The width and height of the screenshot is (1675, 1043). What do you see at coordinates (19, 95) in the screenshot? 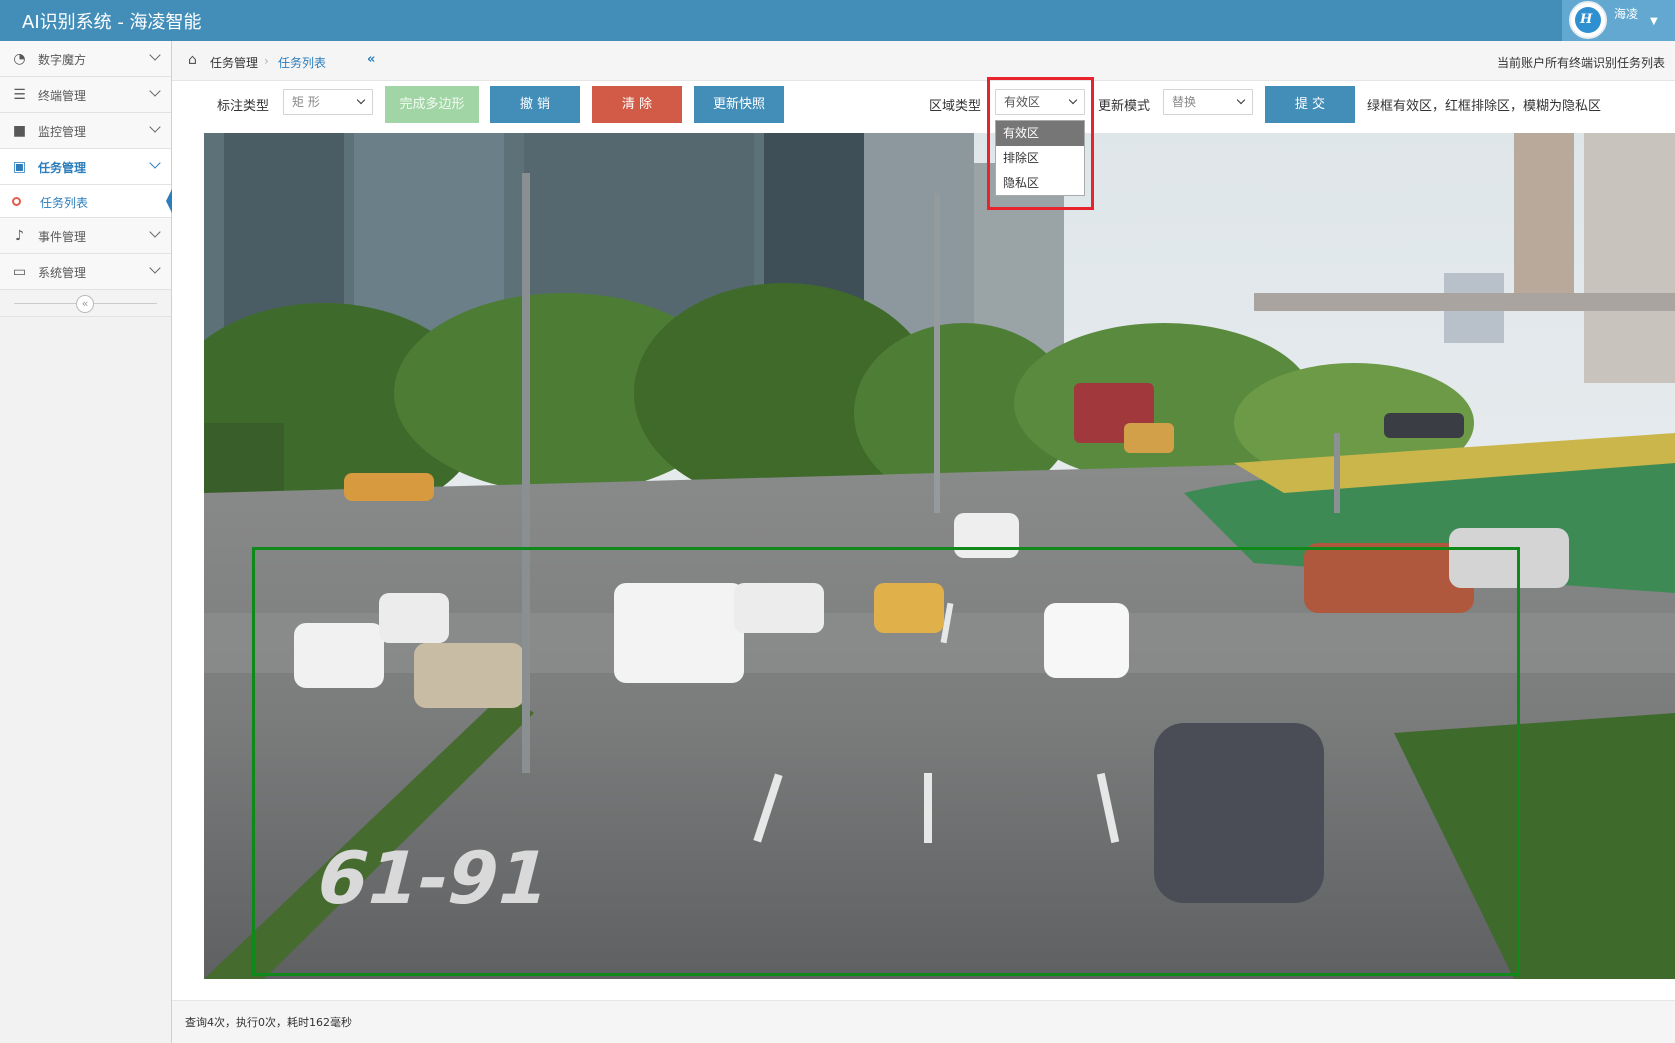
I see `server-icon: ☰` at bounding box center [19, 95].